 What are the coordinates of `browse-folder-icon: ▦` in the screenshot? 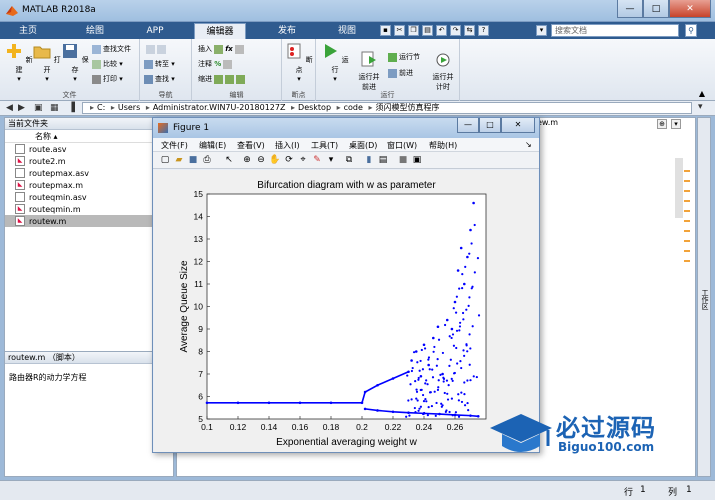 It's located at (54, 108).